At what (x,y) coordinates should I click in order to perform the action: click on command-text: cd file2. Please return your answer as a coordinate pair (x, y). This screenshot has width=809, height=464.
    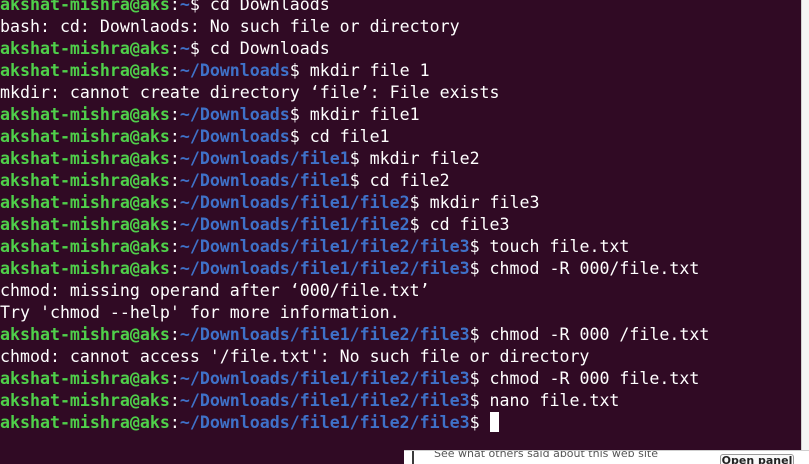
    Looking at the image, I should click on (409, 180).